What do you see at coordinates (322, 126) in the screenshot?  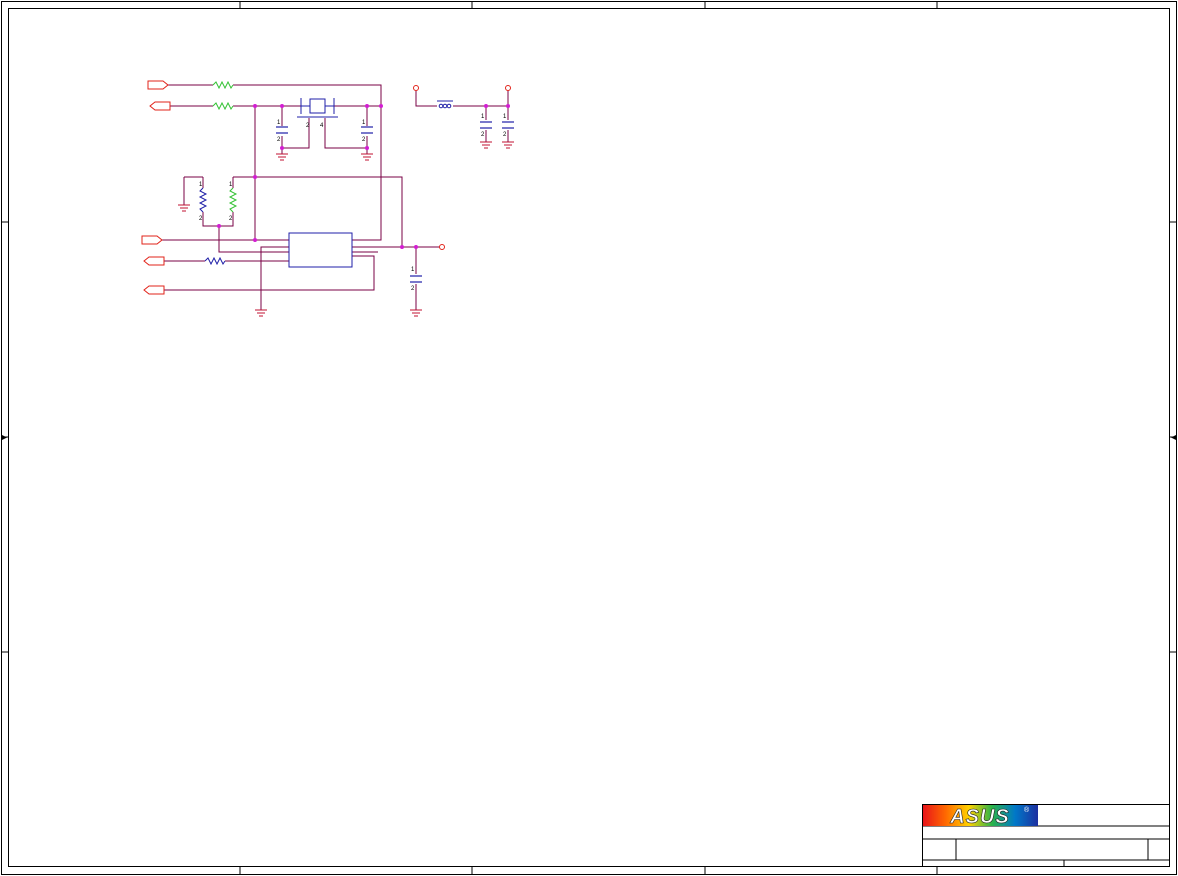 I see `svg-text: 4` at bounding box center [322, 126].